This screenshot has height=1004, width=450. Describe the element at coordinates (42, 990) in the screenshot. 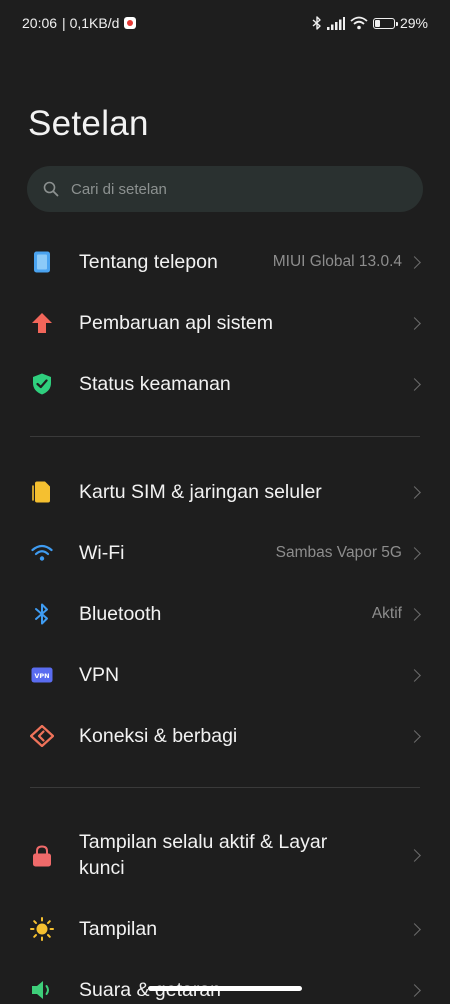

I see `speaker-icon` at that location.